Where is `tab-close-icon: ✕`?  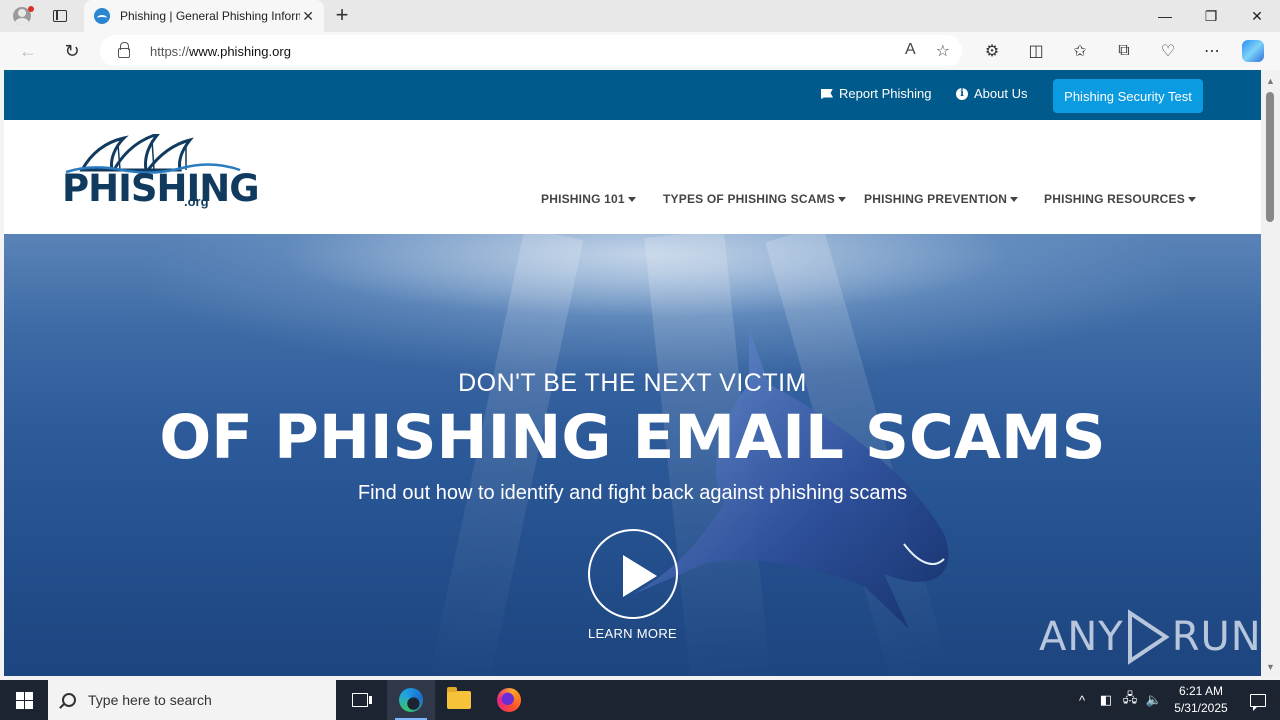 tab-close-icon: ✕ is located at coordinates (308, 16).